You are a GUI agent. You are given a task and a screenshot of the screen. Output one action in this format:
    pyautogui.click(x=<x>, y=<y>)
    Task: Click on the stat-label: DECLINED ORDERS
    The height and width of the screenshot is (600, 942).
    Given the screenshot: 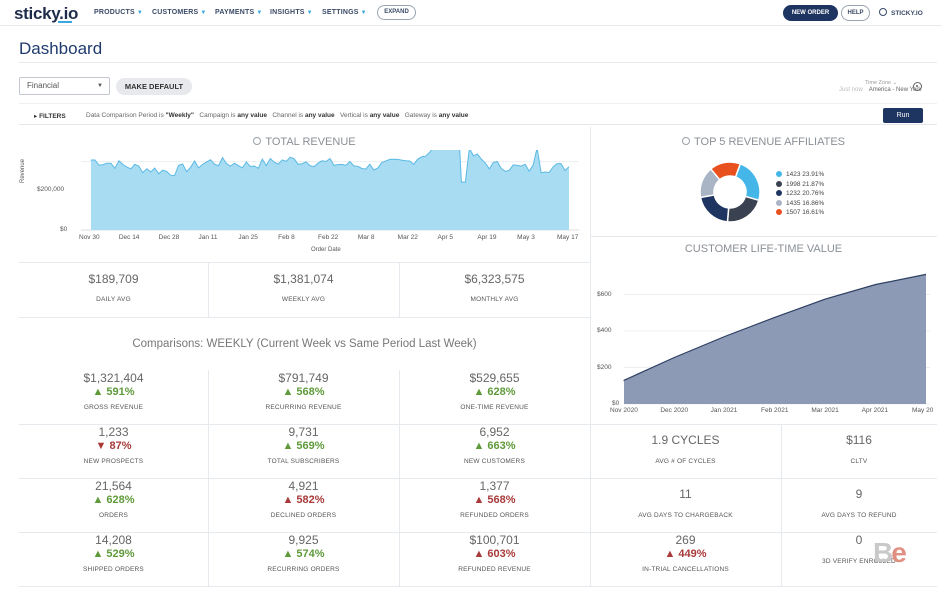 What is the action you would take?
    pyautogui.click(x=303, y=515)
    